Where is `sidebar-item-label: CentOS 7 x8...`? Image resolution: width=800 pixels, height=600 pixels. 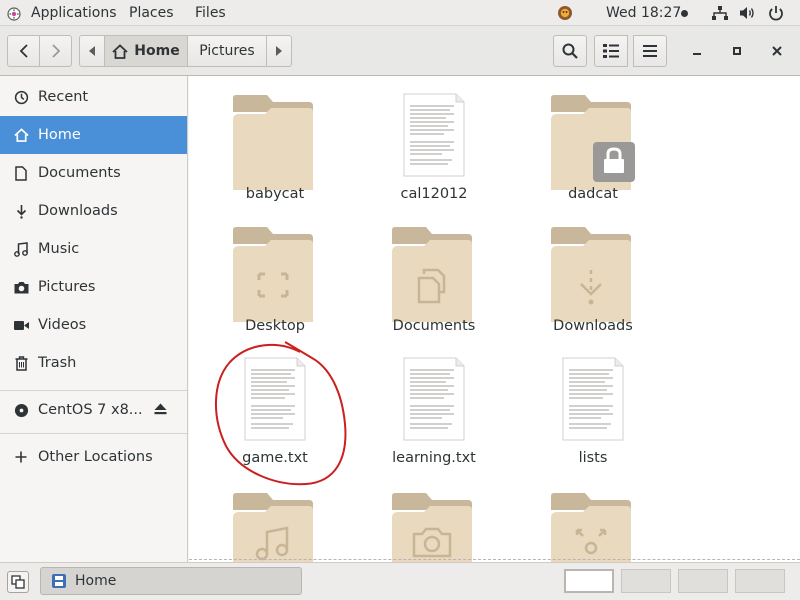 sidebar-item-label: CentOS 7 x8... is located at coordinates (90, 410).